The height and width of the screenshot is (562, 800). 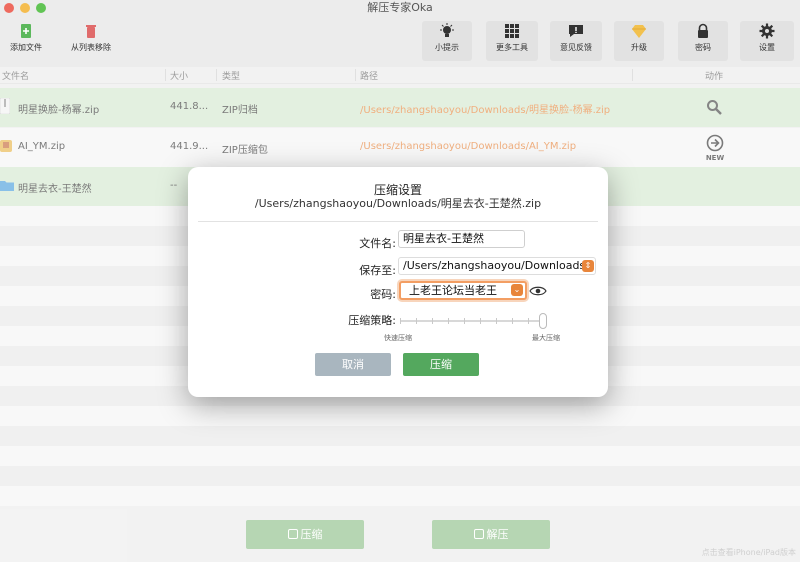 What do you see at coordinates (26, 41) in the screenshot?
I see `add-file-button: 添加文件` at bounding box center [26, 41].